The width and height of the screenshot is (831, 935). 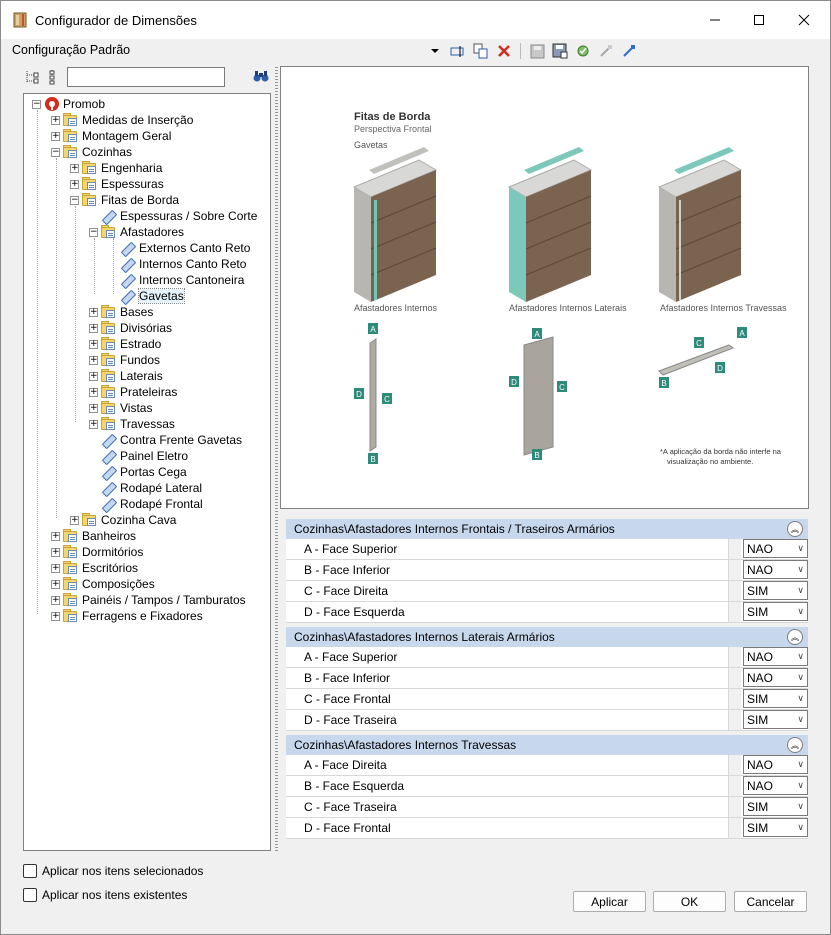 What do you see at coordinates (504, 51) in the screenshot?
I see `delete-button` at bounding box center [504, 51].